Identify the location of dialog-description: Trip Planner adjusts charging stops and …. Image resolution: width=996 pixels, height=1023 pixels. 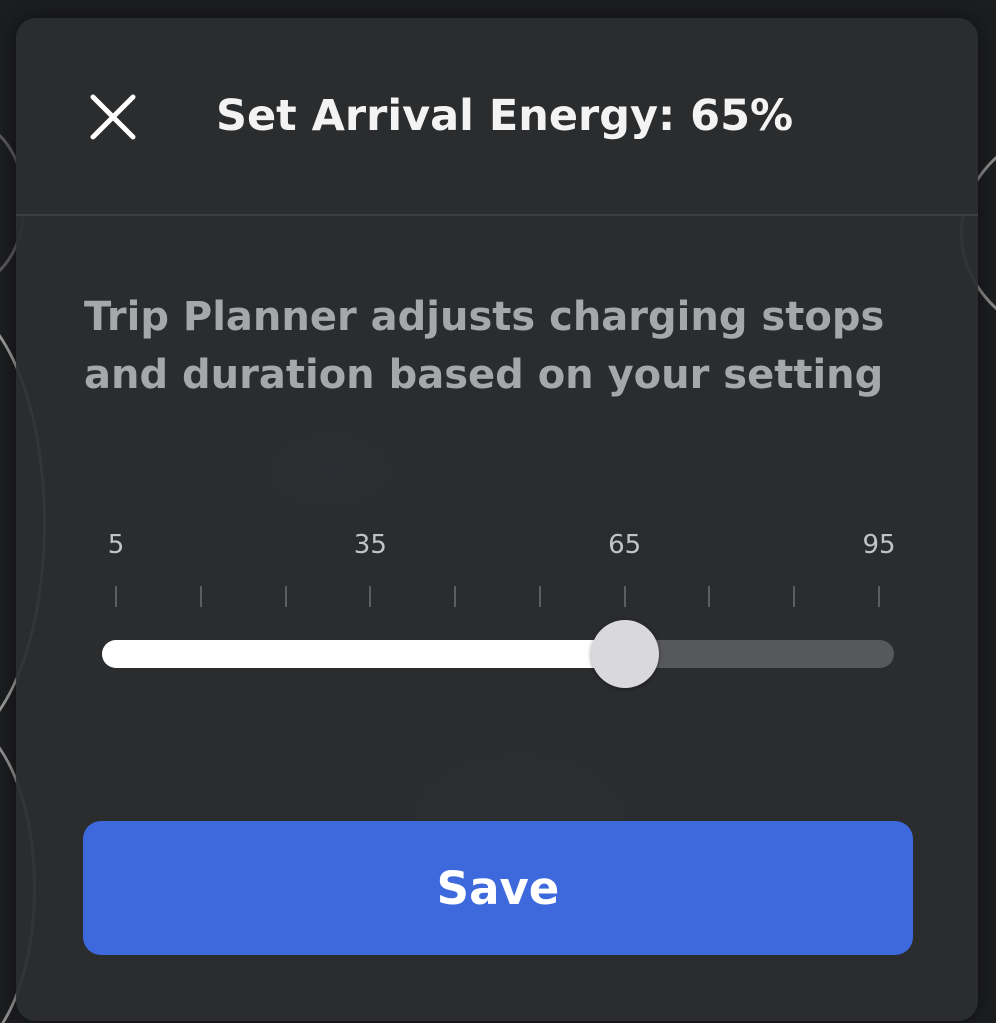
(484, 346).